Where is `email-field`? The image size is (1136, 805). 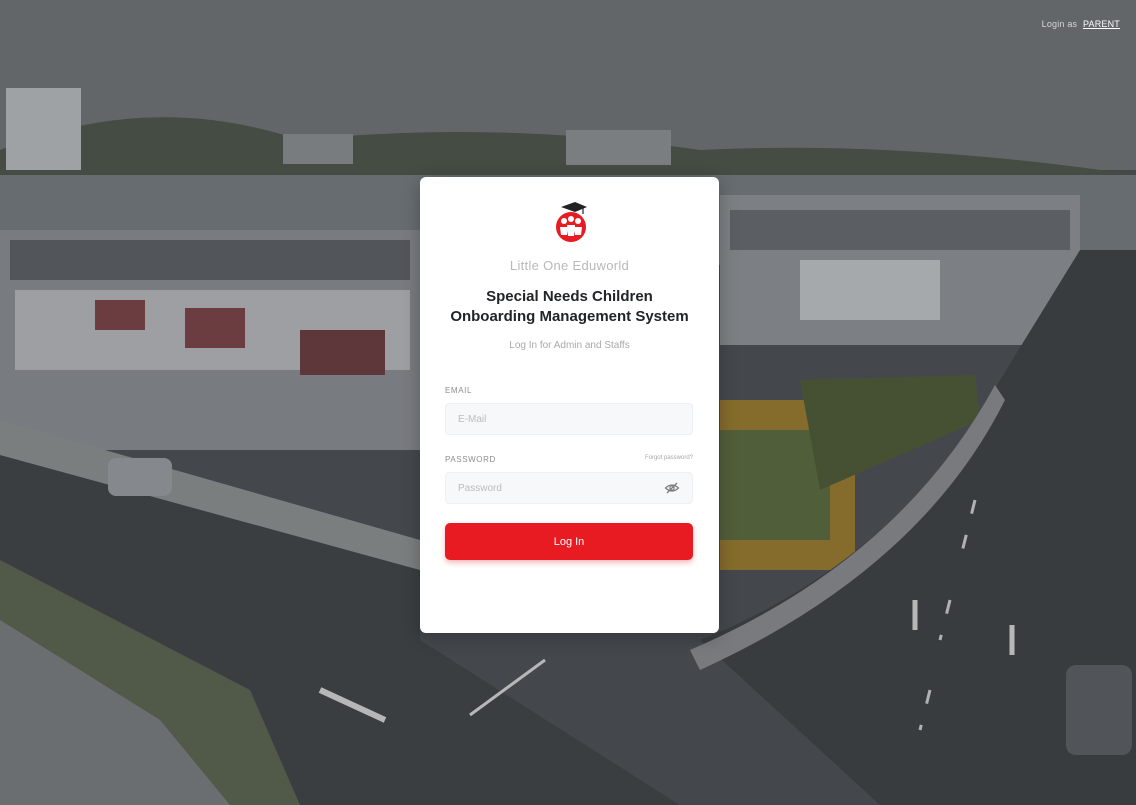
email-field is located at coordinates (569, 419).